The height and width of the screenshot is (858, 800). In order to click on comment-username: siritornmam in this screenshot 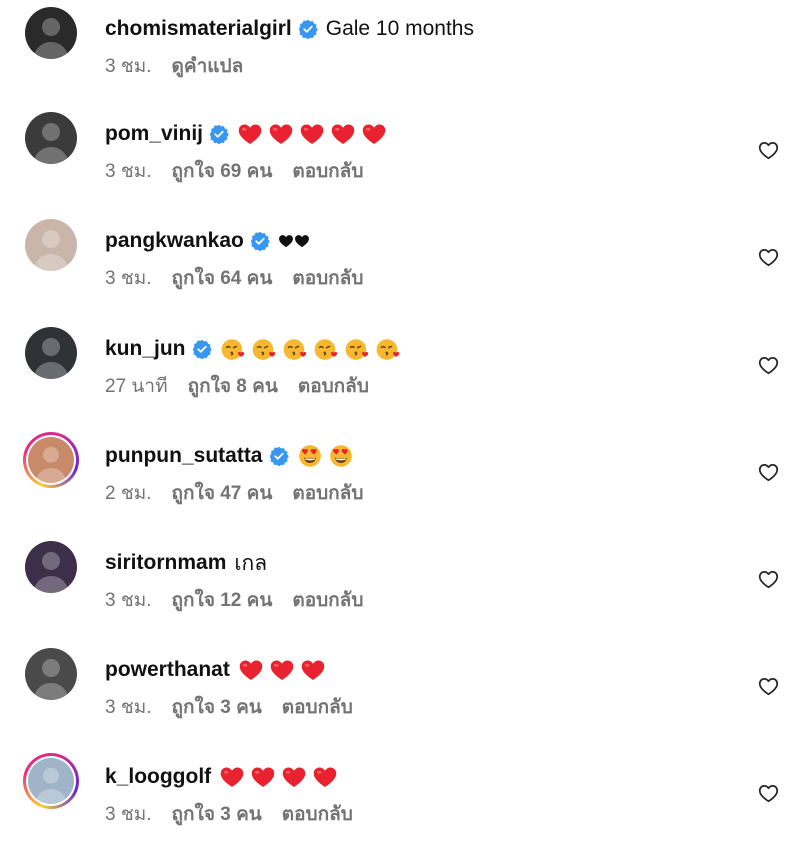, I will do `click(165, 563)`.